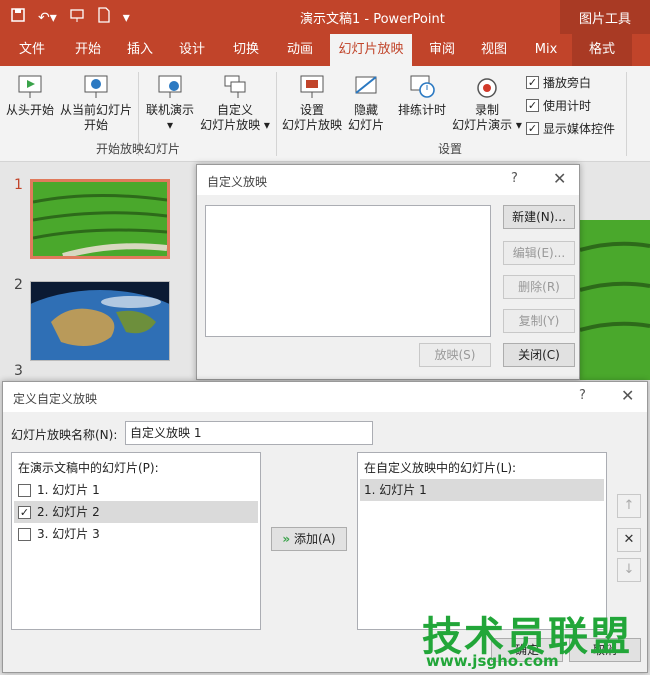  What do you see at coordinates (312, 103) in the screenshot?
I see `setup-show-button: 设置 幻灯片放映` at bounding box center [312, 103].